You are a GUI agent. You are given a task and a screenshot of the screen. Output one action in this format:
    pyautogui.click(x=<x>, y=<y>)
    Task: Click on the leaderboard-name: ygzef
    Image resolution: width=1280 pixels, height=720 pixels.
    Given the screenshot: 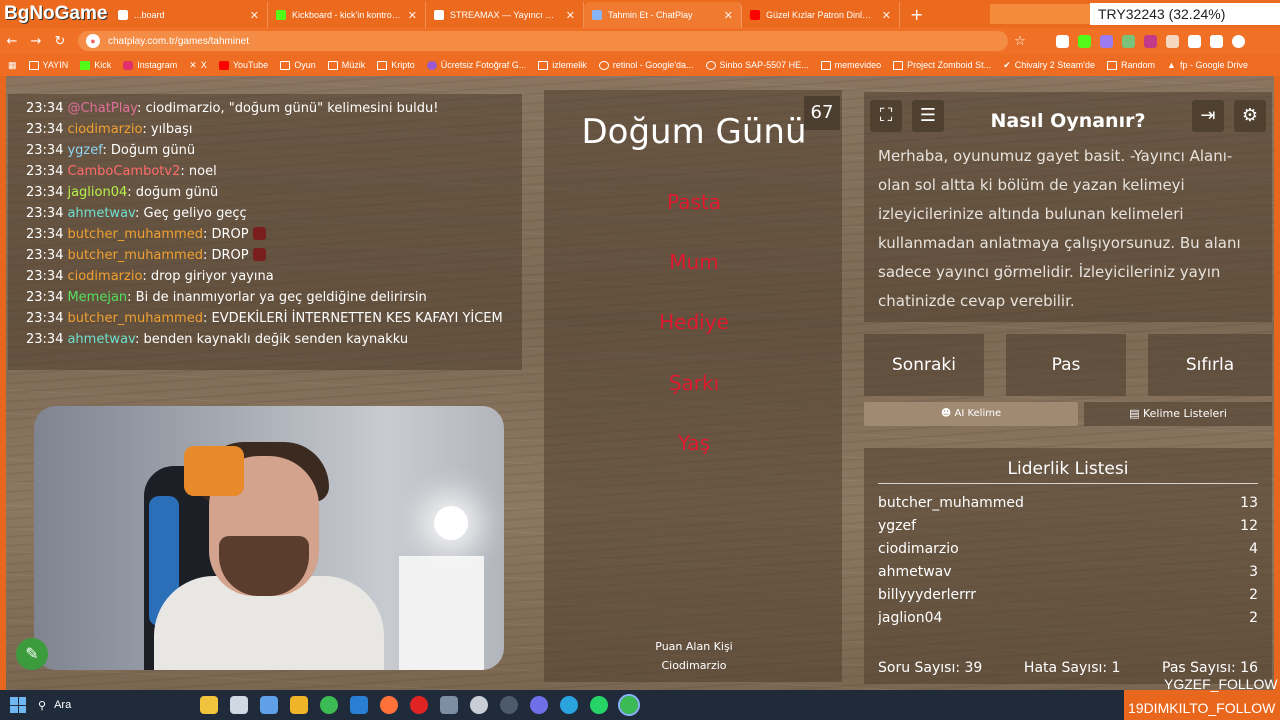 What is the action you would take?
    pyautogui.click(x=897, y=526)
    